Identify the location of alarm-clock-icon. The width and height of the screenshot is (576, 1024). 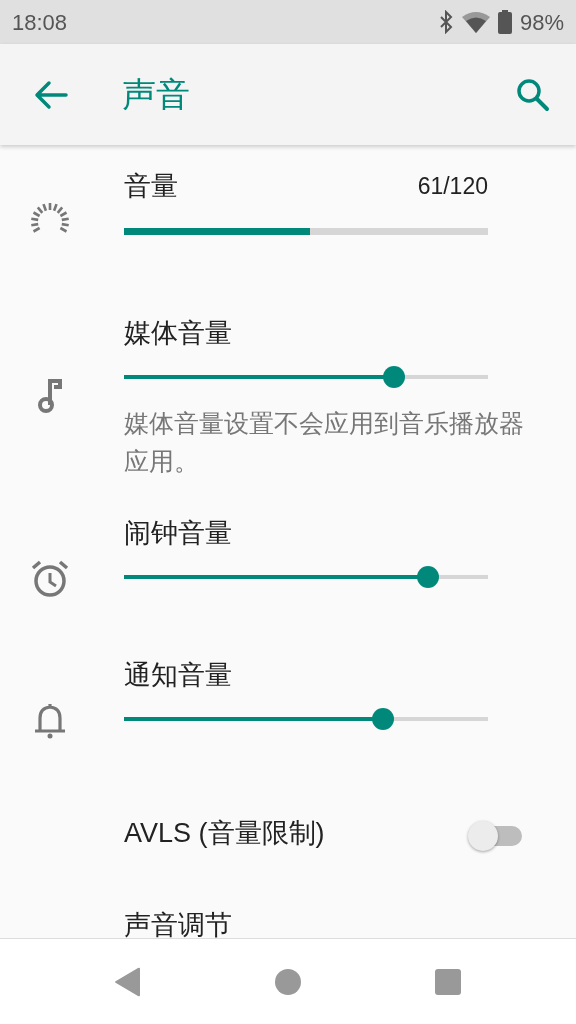
(50, 579).